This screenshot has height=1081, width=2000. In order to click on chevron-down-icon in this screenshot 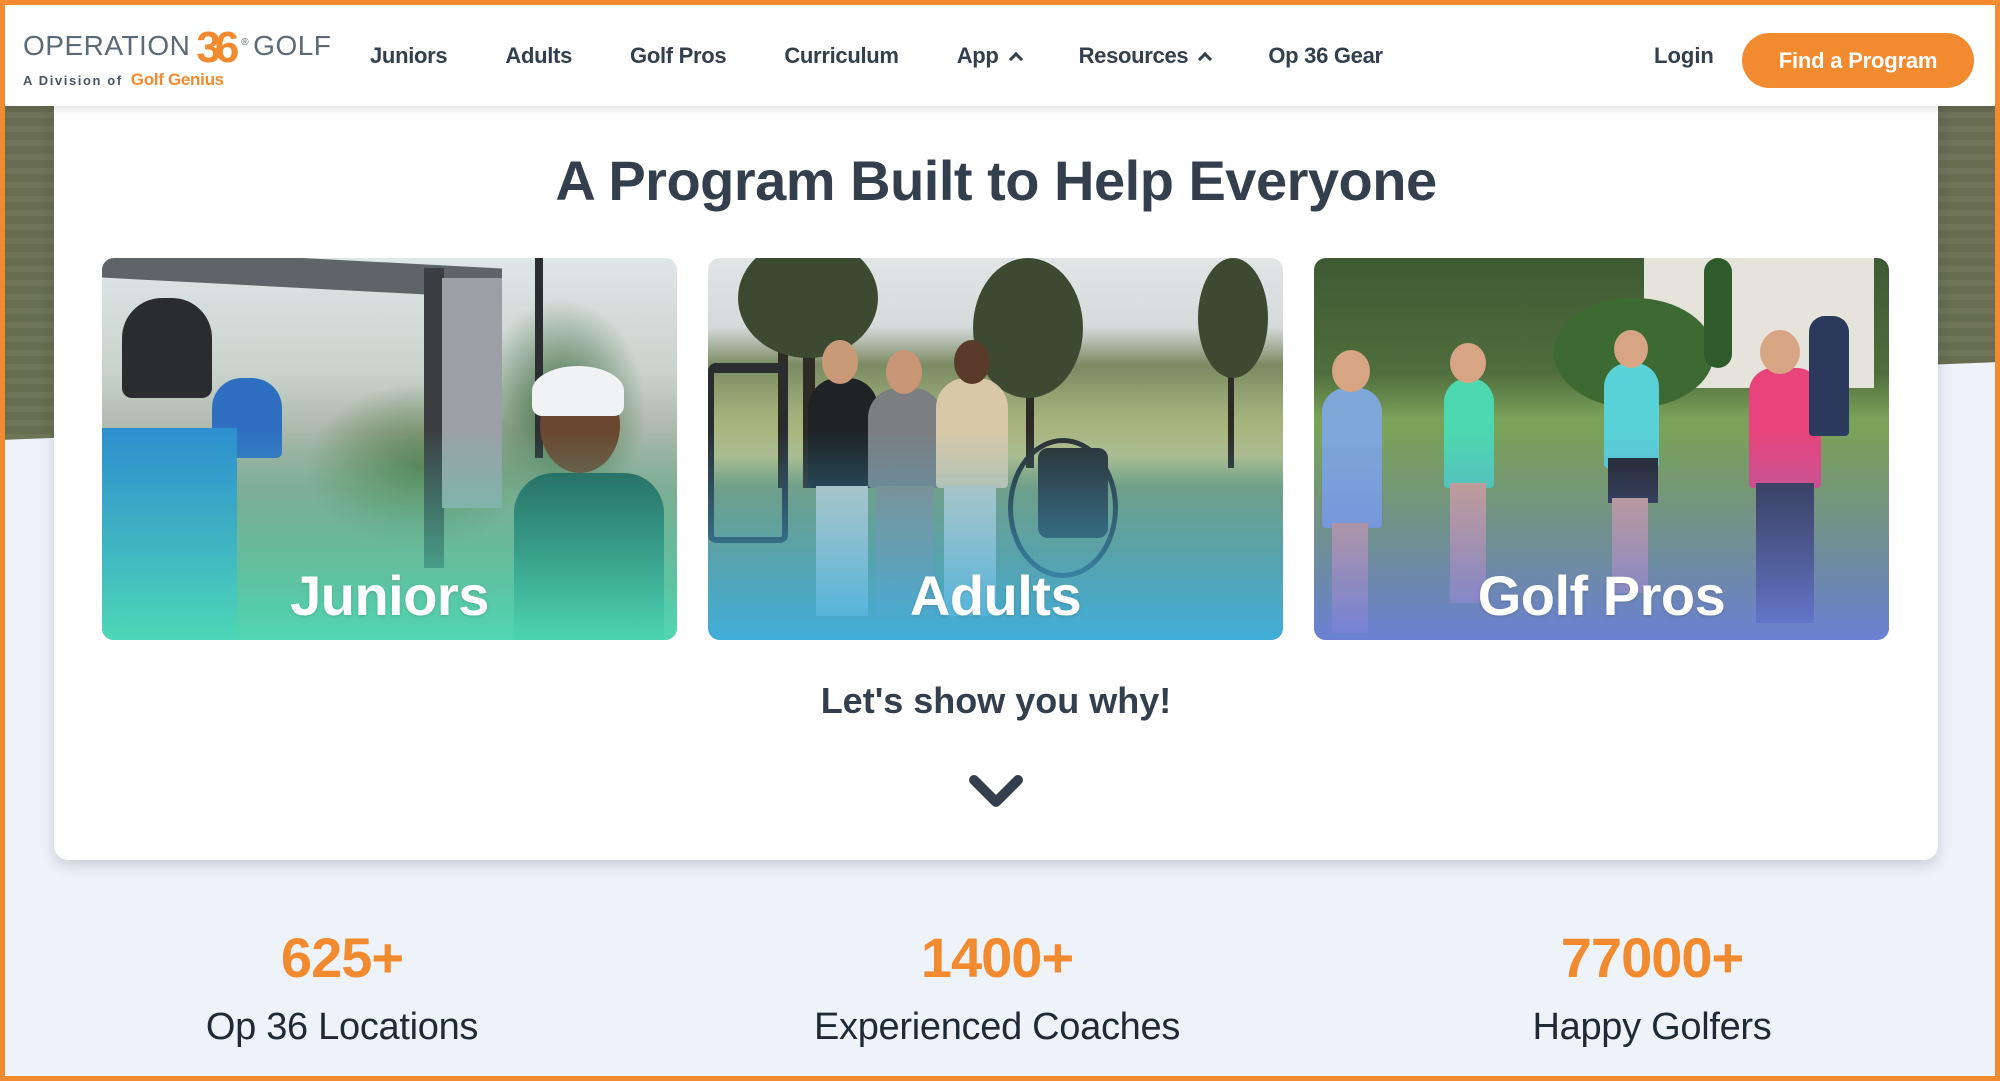, I will do `click(996, 791)`.